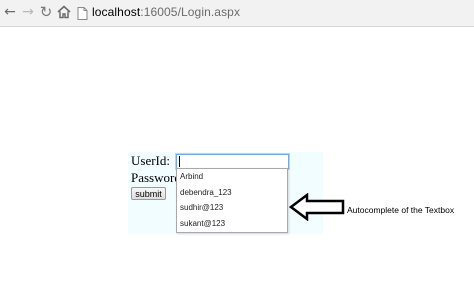 Image resolution: width=474 pixels, height=306 pixels. Describe the element at coordinates (190, 12) in the screenshot. I see `url-path: :16005/Login.aspx` at that location.